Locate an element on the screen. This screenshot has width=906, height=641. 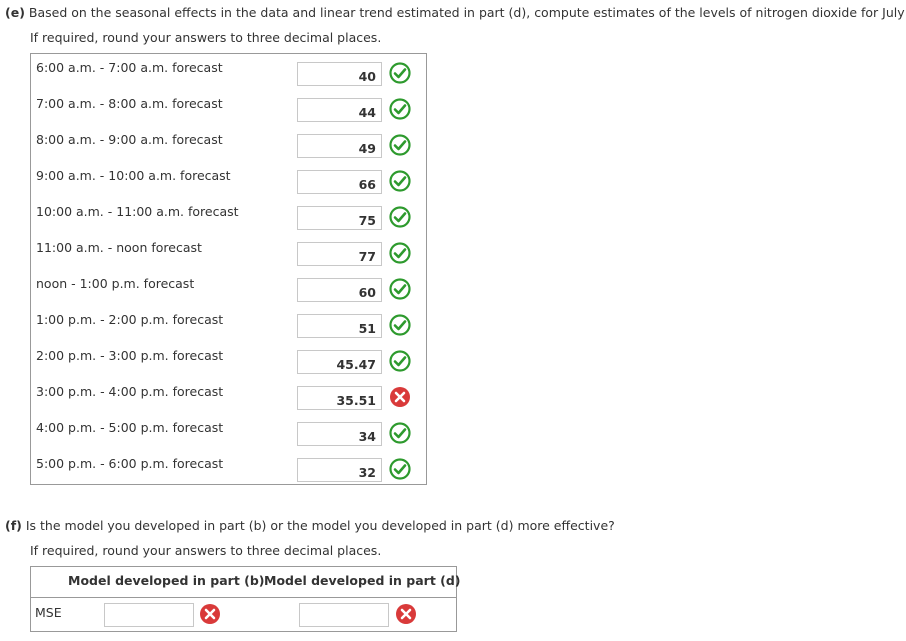
forecast-row-label: 8:00 a.m. - 9:00 a.m. forecast is located at coordinates (129, 139).